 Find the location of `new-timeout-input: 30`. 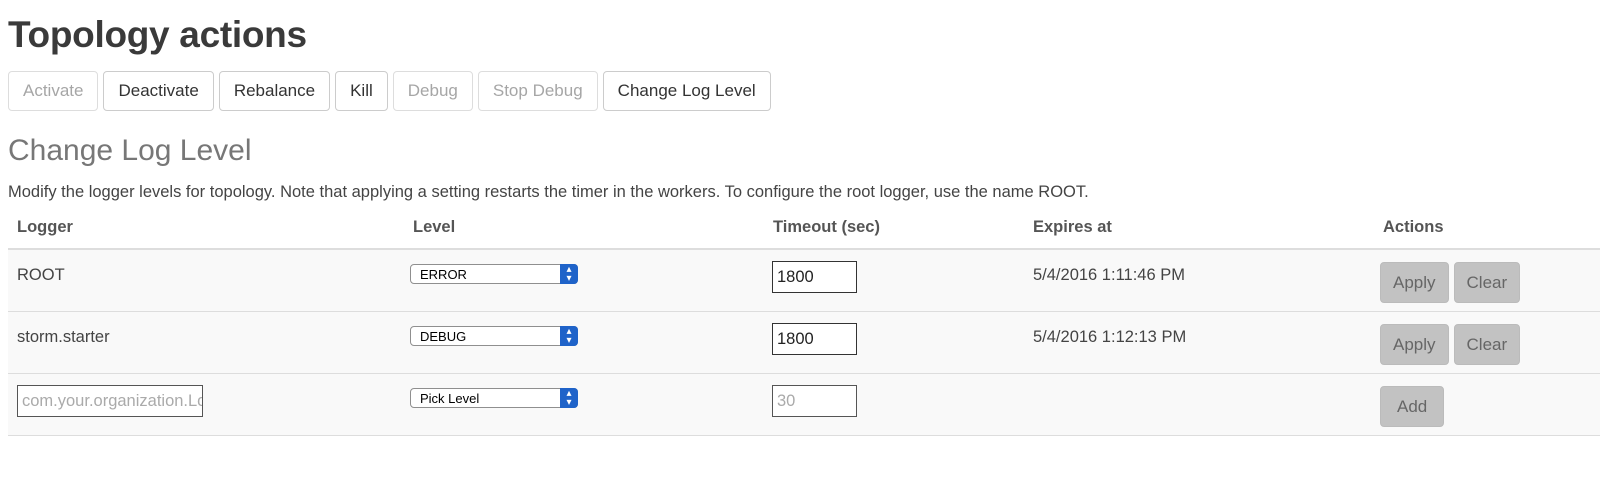

new-timeout-input: 30 is located at coordinates (814, 401).